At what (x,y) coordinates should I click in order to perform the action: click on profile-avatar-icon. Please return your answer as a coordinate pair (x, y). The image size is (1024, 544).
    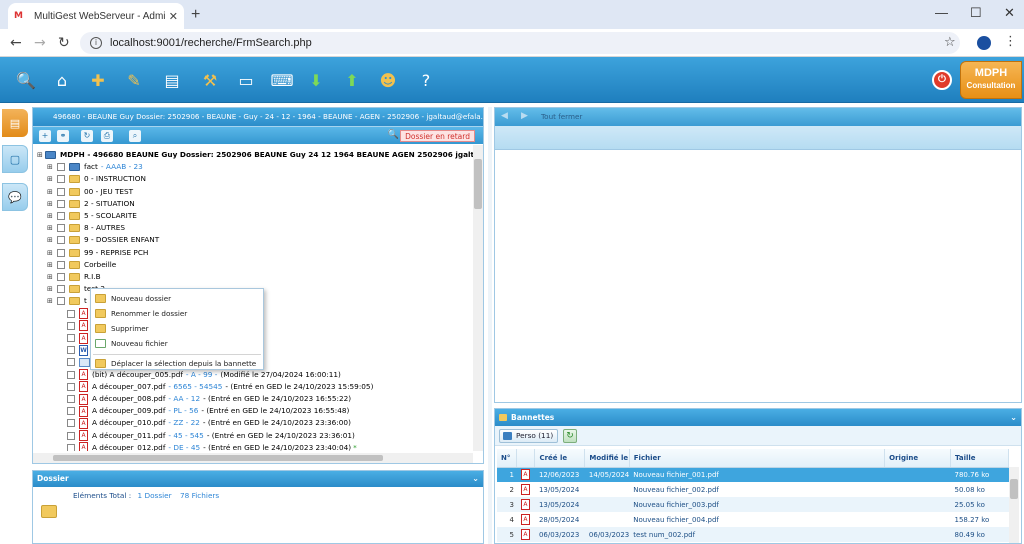
    Looking at the image, I should click on (984, 43).